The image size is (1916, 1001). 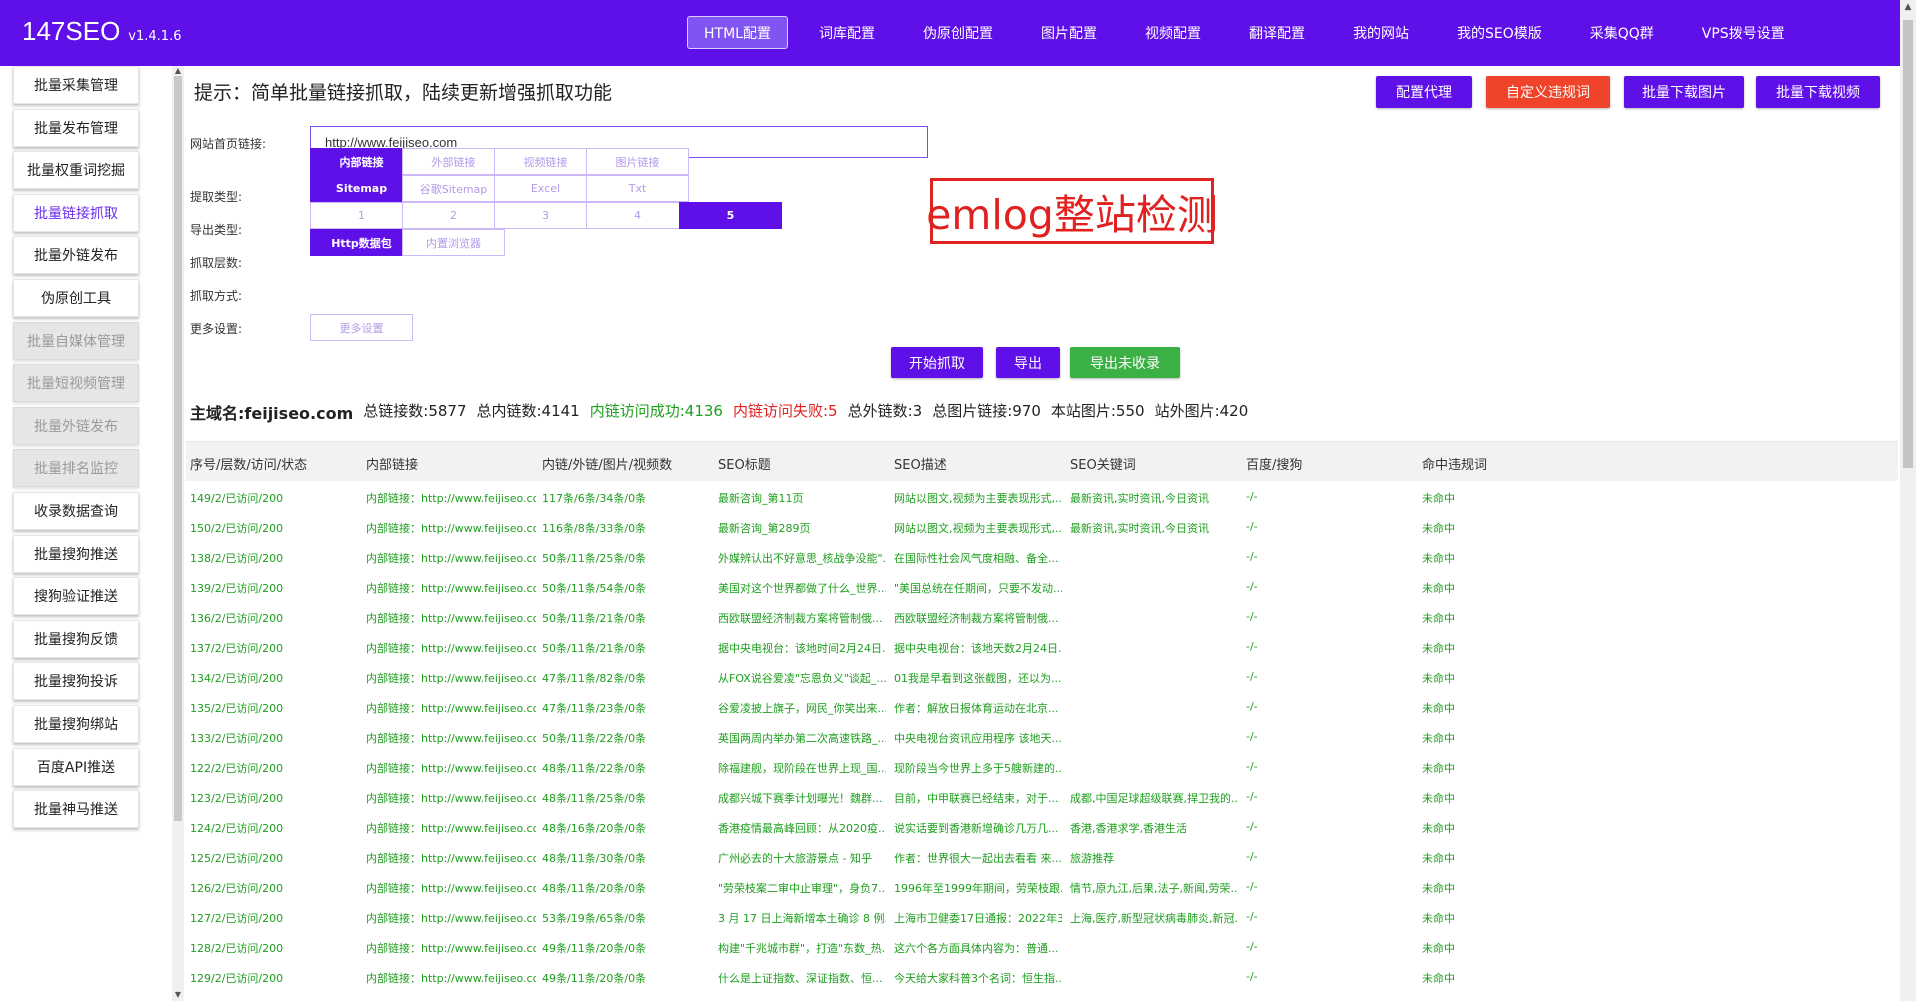 What do you see at coordinates (637, 215) in the screenshot?
I see `crawl-depth-option: 4` at bounding box center [637, 215].